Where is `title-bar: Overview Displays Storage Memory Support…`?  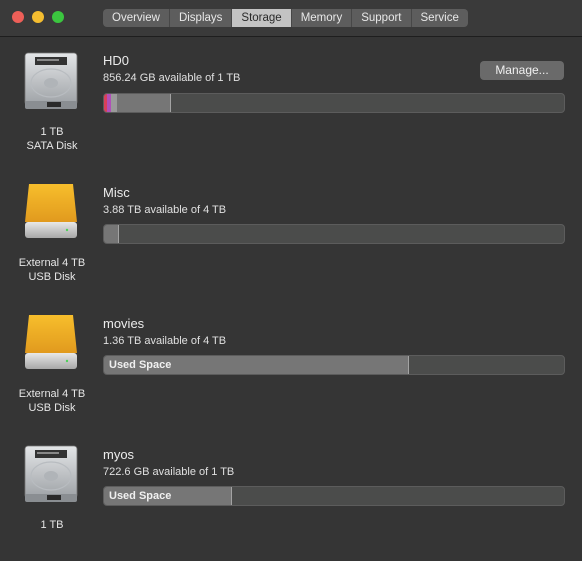 title-bar: Overview Displays Storage Memory Support… is located at coordinates (291, 18).